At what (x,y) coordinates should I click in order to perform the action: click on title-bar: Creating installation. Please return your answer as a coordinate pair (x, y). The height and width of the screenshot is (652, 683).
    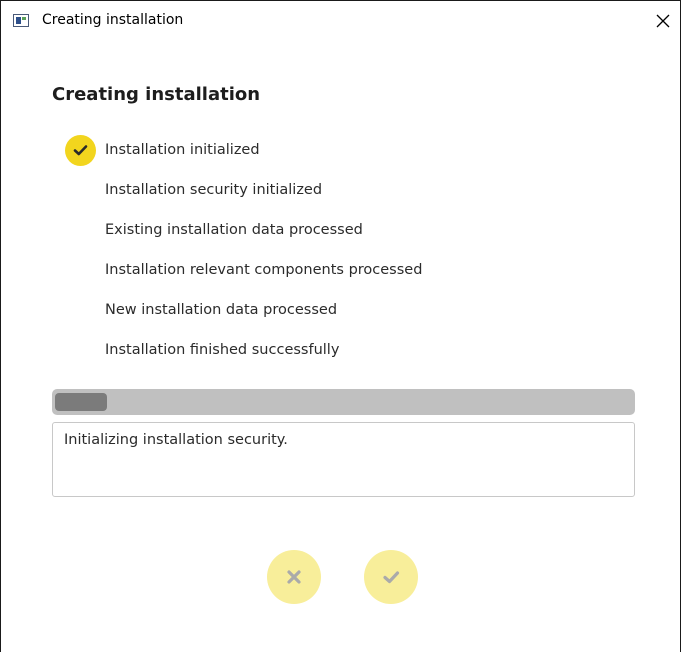
    Looking at the image, I should click on (340, 22).